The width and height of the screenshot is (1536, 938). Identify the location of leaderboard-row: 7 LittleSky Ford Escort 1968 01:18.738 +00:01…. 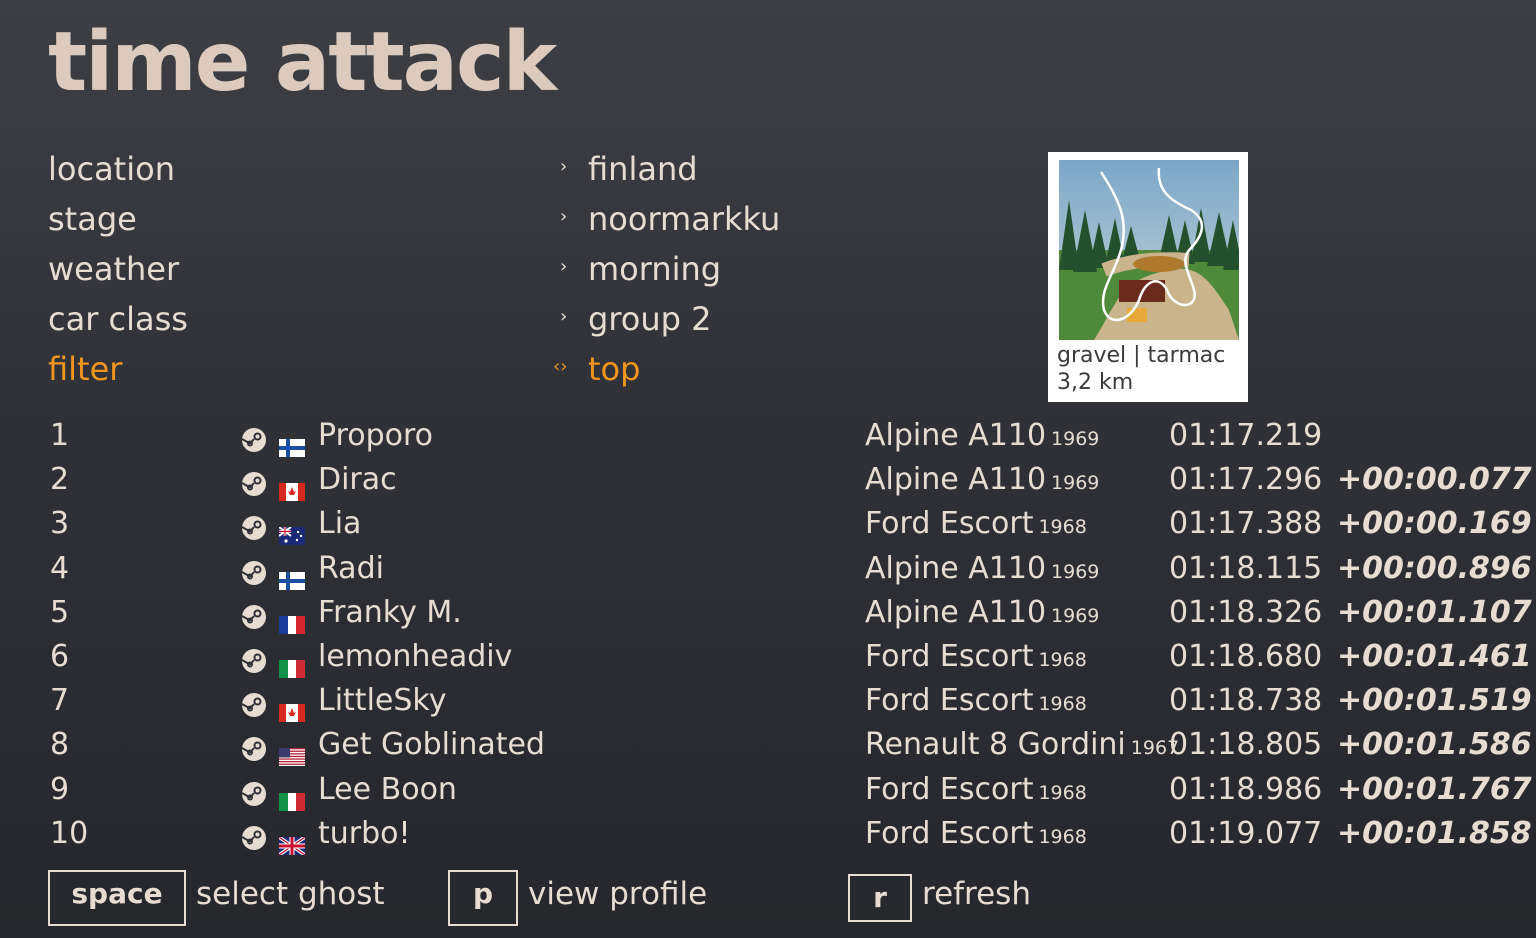
(768, 705).